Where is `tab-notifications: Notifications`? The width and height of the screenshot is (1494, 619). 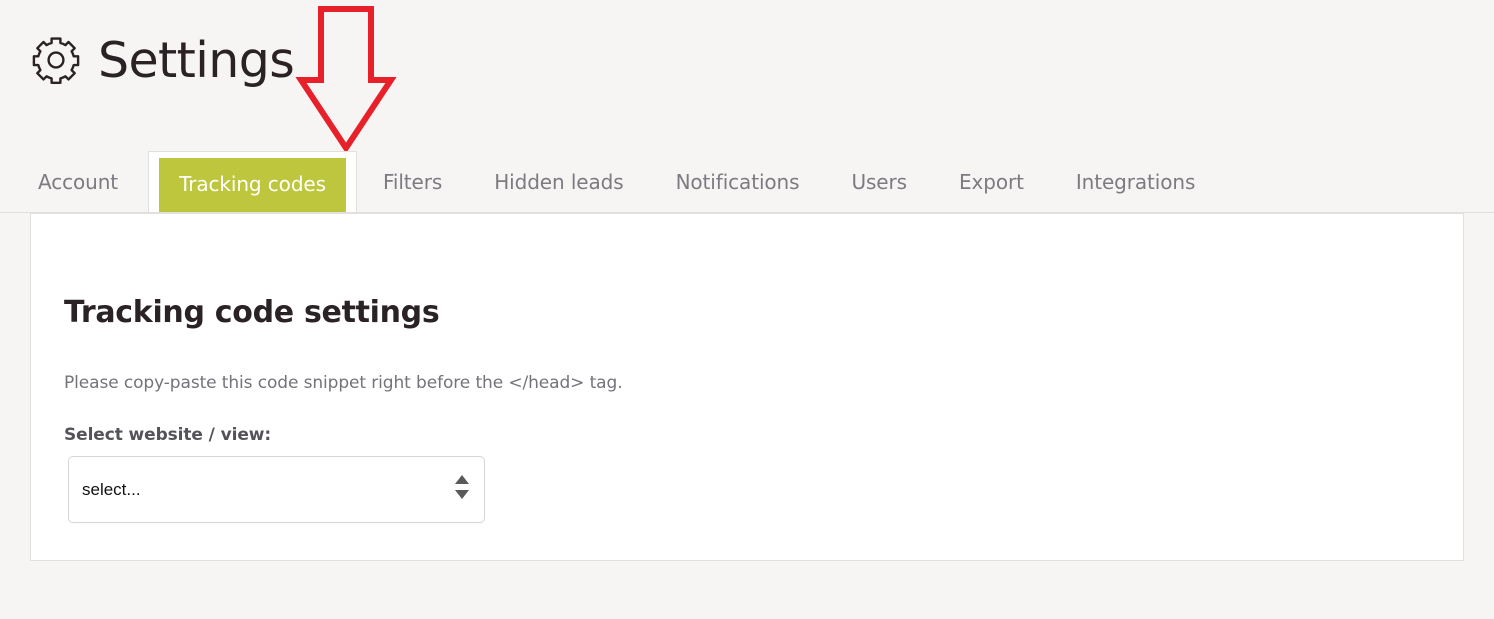 tab-notifications: Notifications is located at coordinates (738, 181).